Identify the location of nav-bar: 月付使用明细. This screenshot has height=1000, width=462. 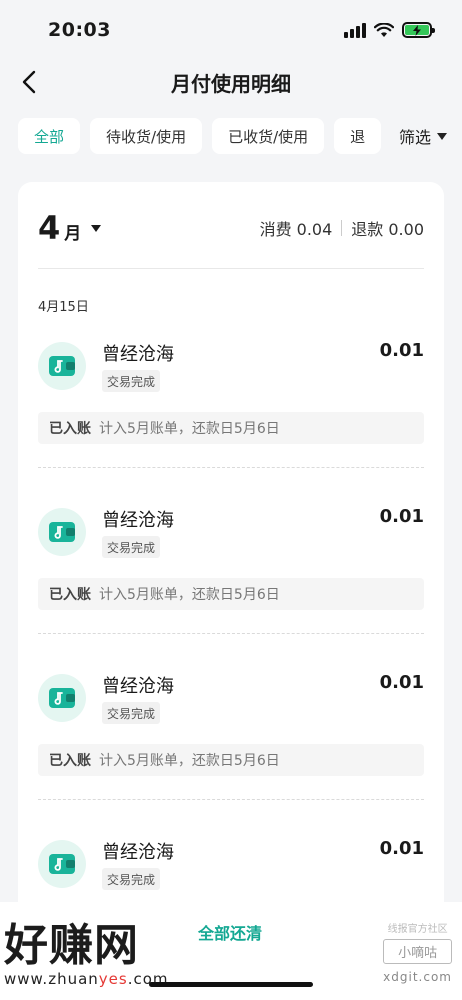
(231, 82).